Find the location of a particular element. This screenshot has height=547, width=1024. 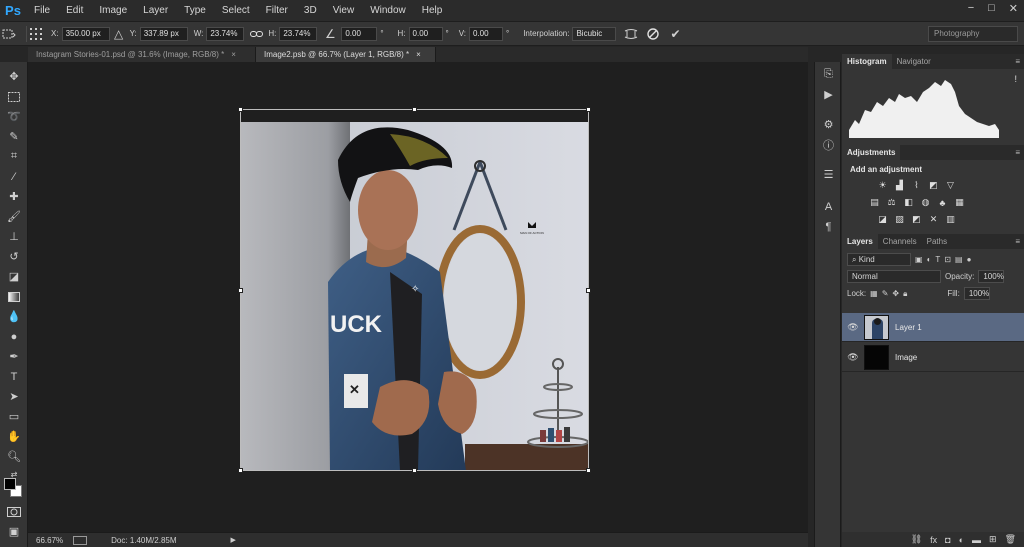

new-layer-icon: ⊞ is located at coordinates (993, 539).